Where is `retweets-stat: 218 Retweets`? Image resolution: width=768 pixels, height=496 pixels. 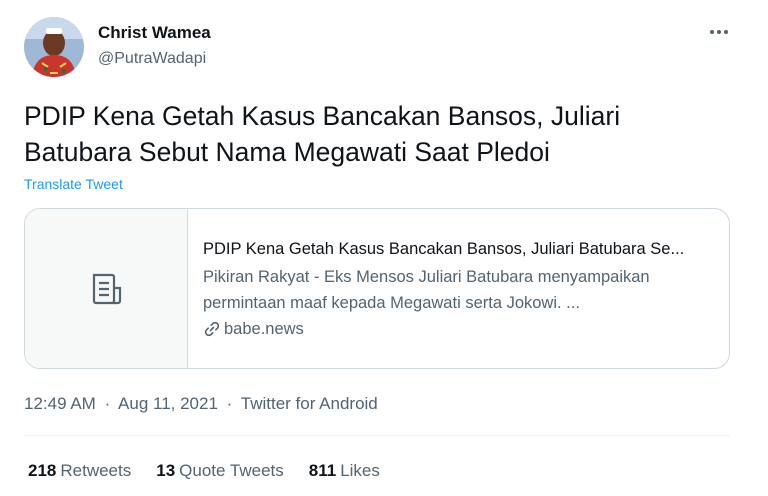
retweets-stat: 218 Retweets is located at coordinates (79, 471).